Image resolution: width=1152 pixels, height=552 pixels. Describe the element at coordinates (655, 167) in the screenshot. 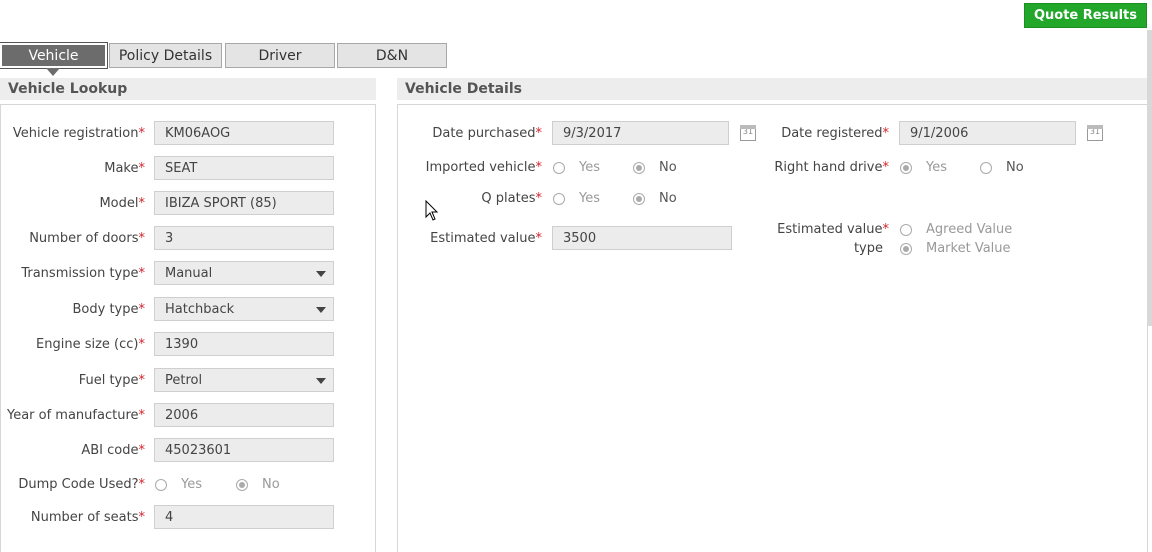

I see `imported-no-radio: No` at that location.